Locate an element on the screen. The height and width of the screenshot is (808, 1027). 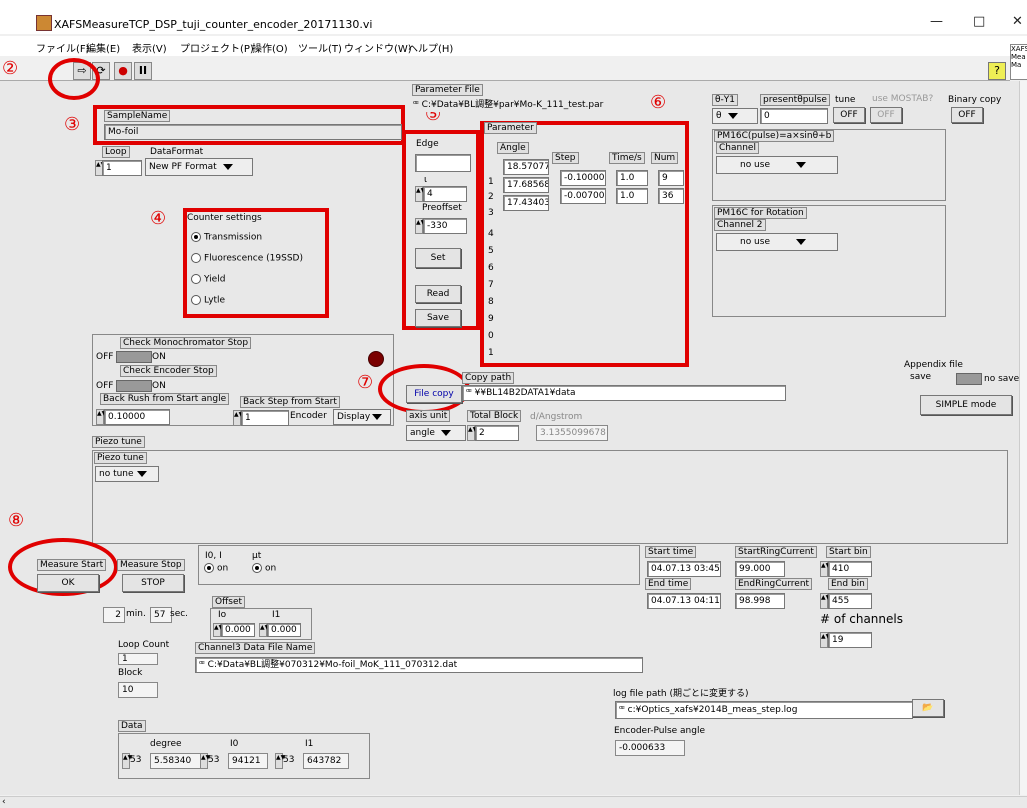
help-icon: ? is located at coordinates (997, 71).